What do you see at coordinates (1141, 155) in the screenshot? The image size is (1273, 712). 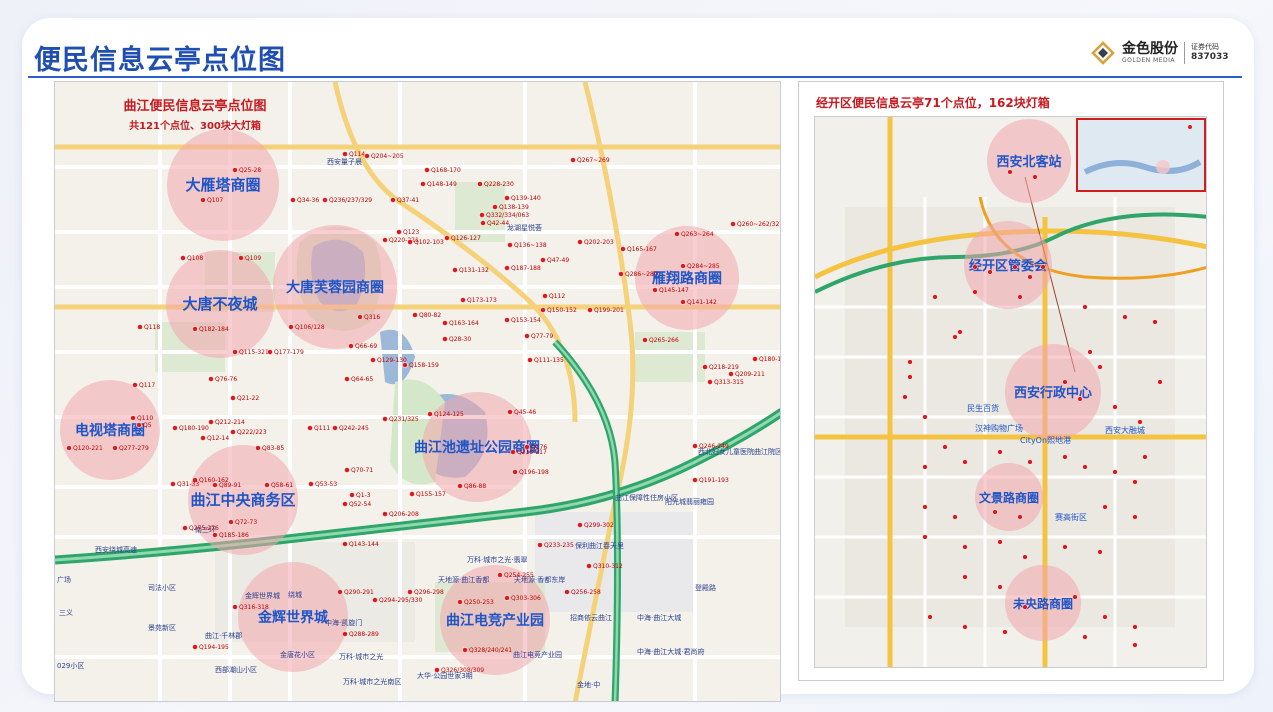 I see `inset-map` at bounding box center [1141, 155].